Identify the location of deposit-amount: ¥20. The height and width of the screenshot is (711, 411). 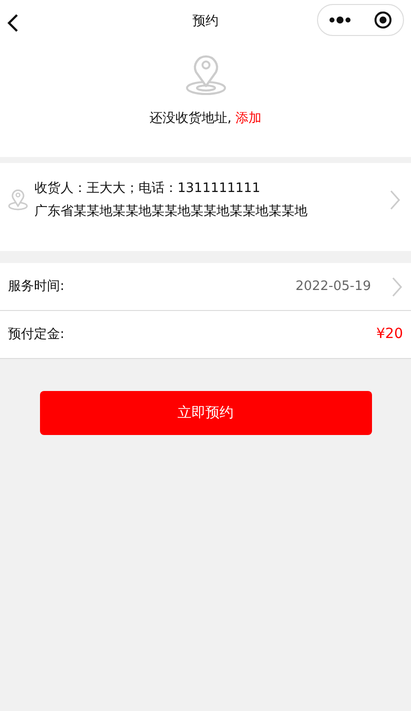
(389, 334).